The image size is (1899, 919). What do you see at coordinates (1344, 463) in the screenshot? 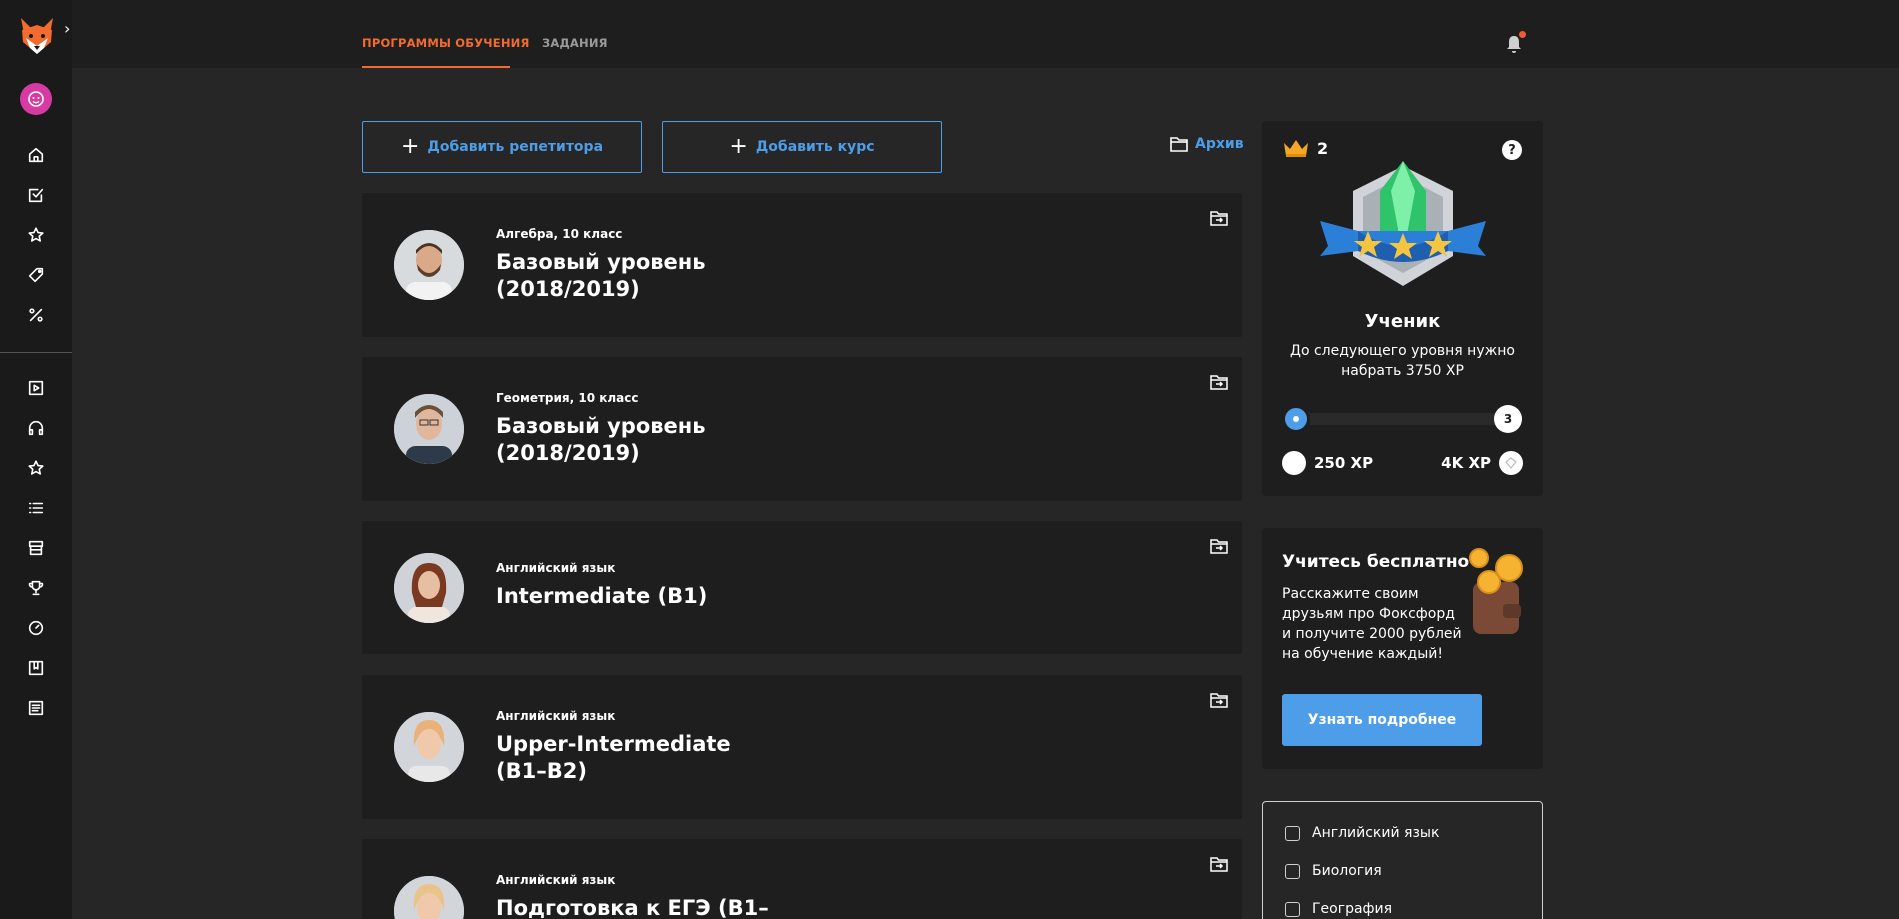
I see `xp-current-label: 250 XP` at bounding box center [1344, 463].